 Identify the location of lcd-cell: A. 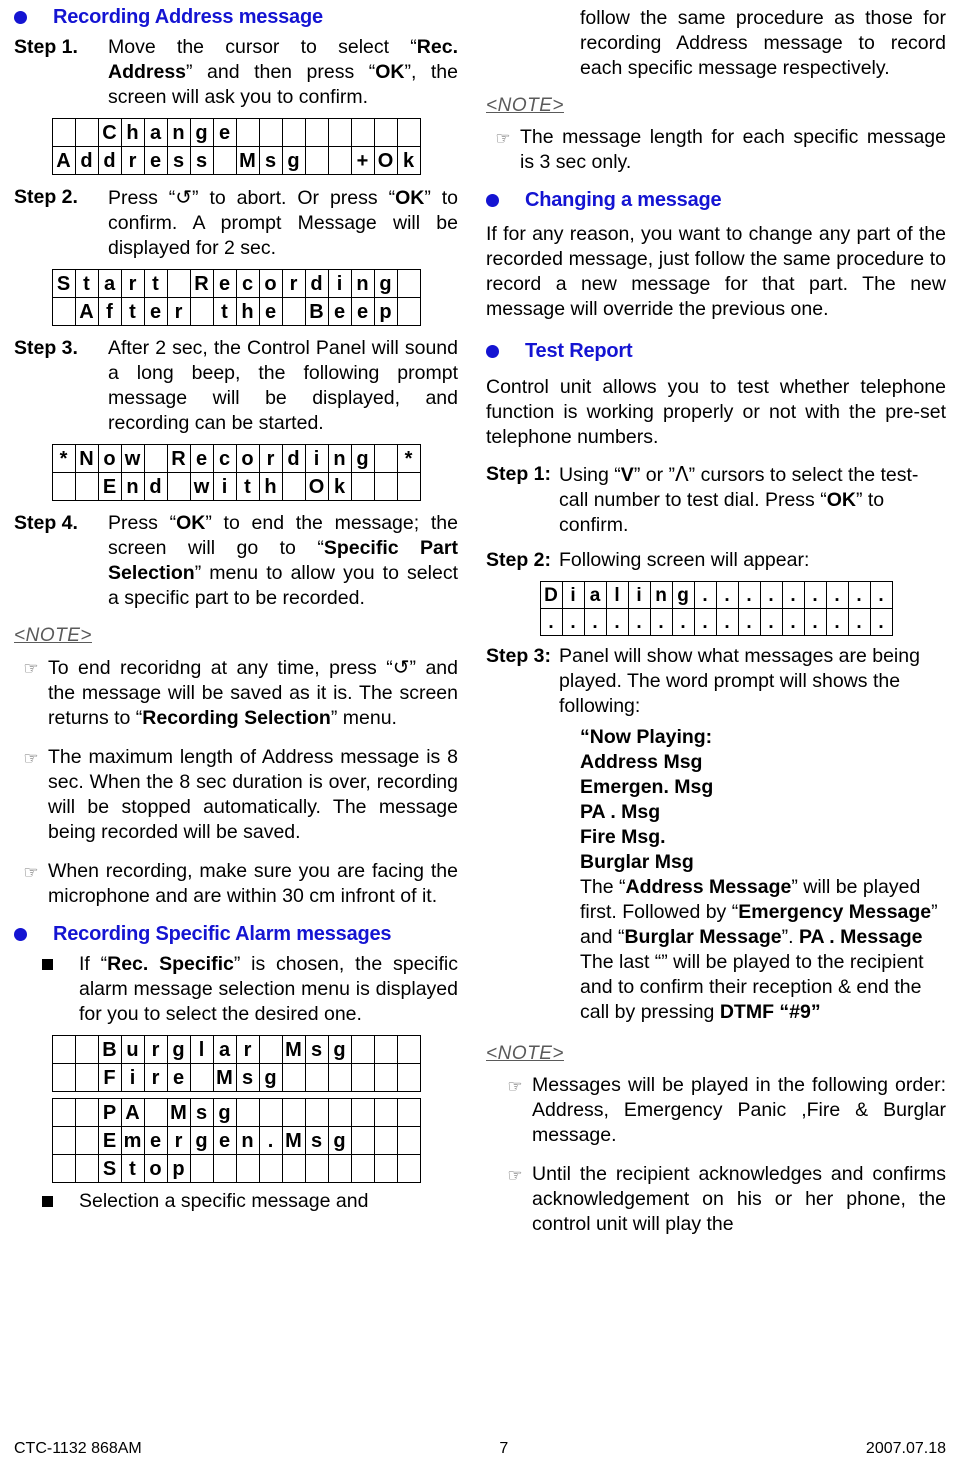
(86, 311).